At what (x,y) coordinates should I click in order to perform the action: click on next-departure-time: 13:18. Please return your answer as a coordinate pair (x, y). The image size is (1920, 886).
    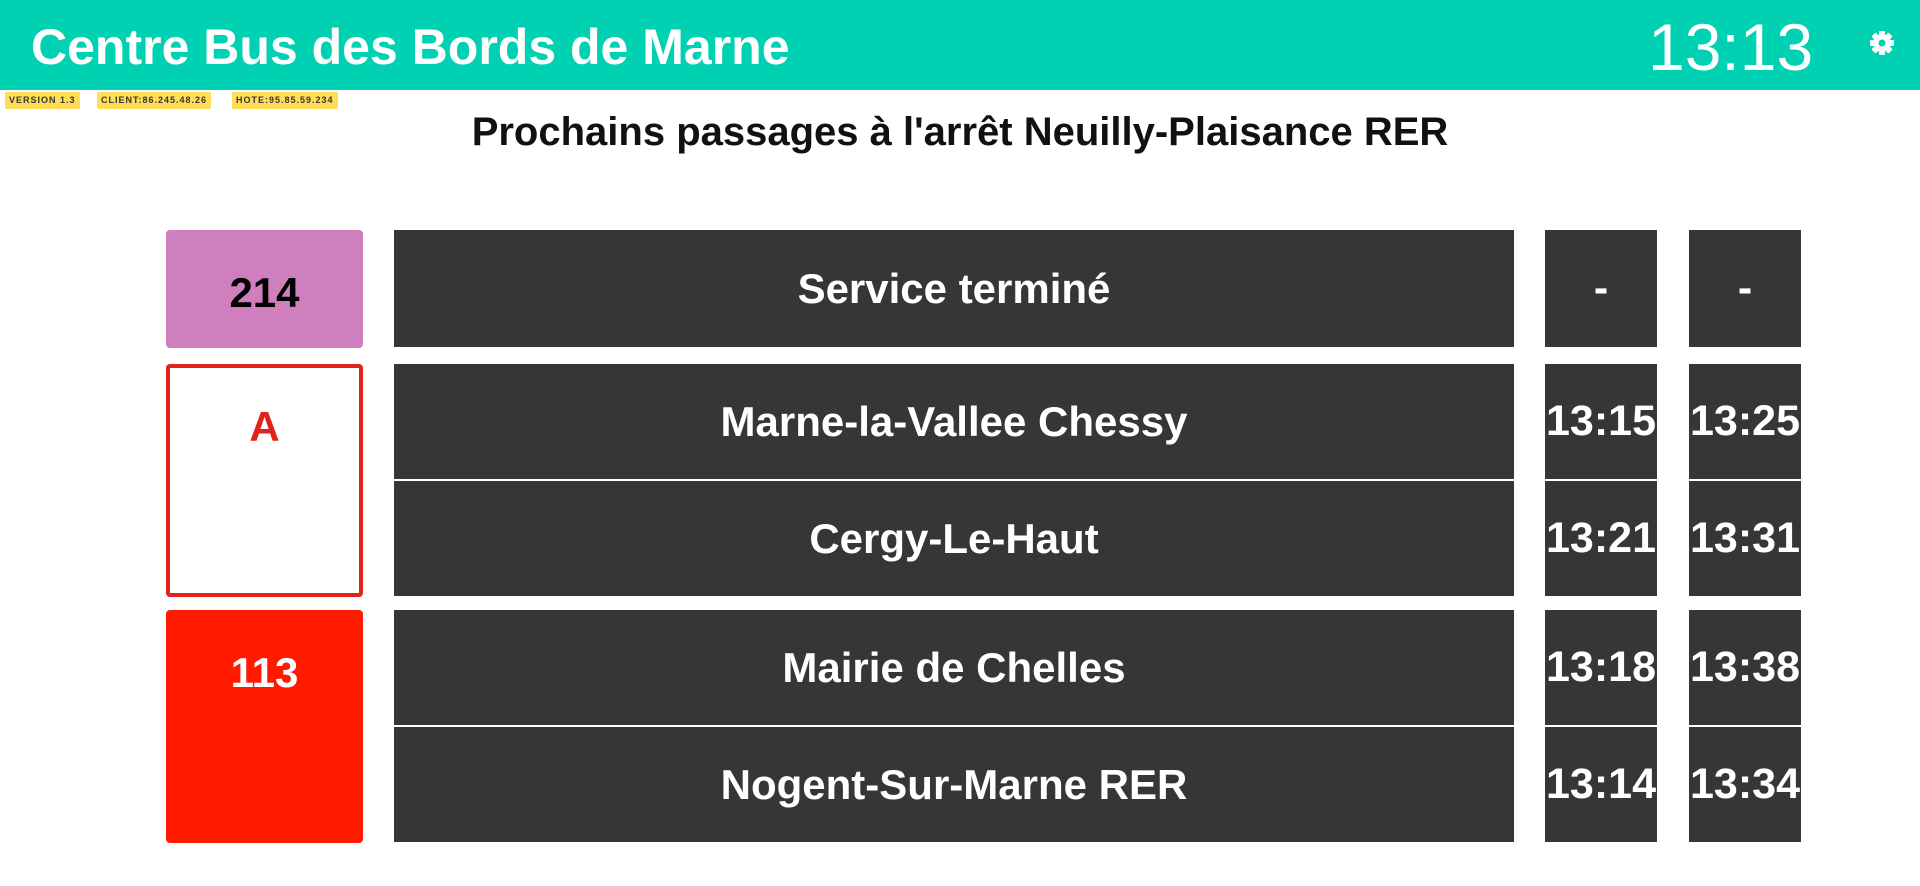
    Looking at the image, I should click on (1601, 667).